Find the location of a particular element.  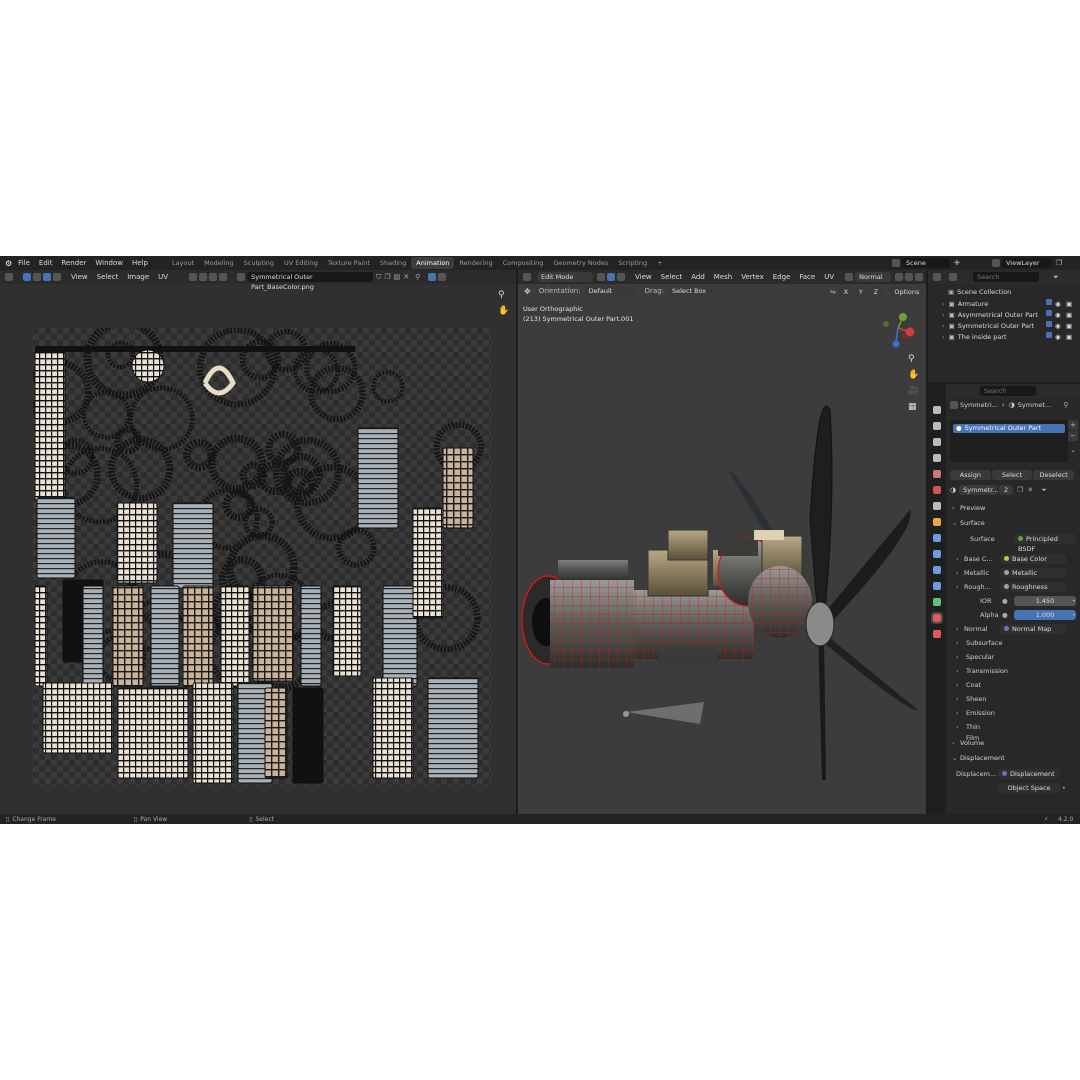

options-dropdown: Options is located at coordinates (906, 292).